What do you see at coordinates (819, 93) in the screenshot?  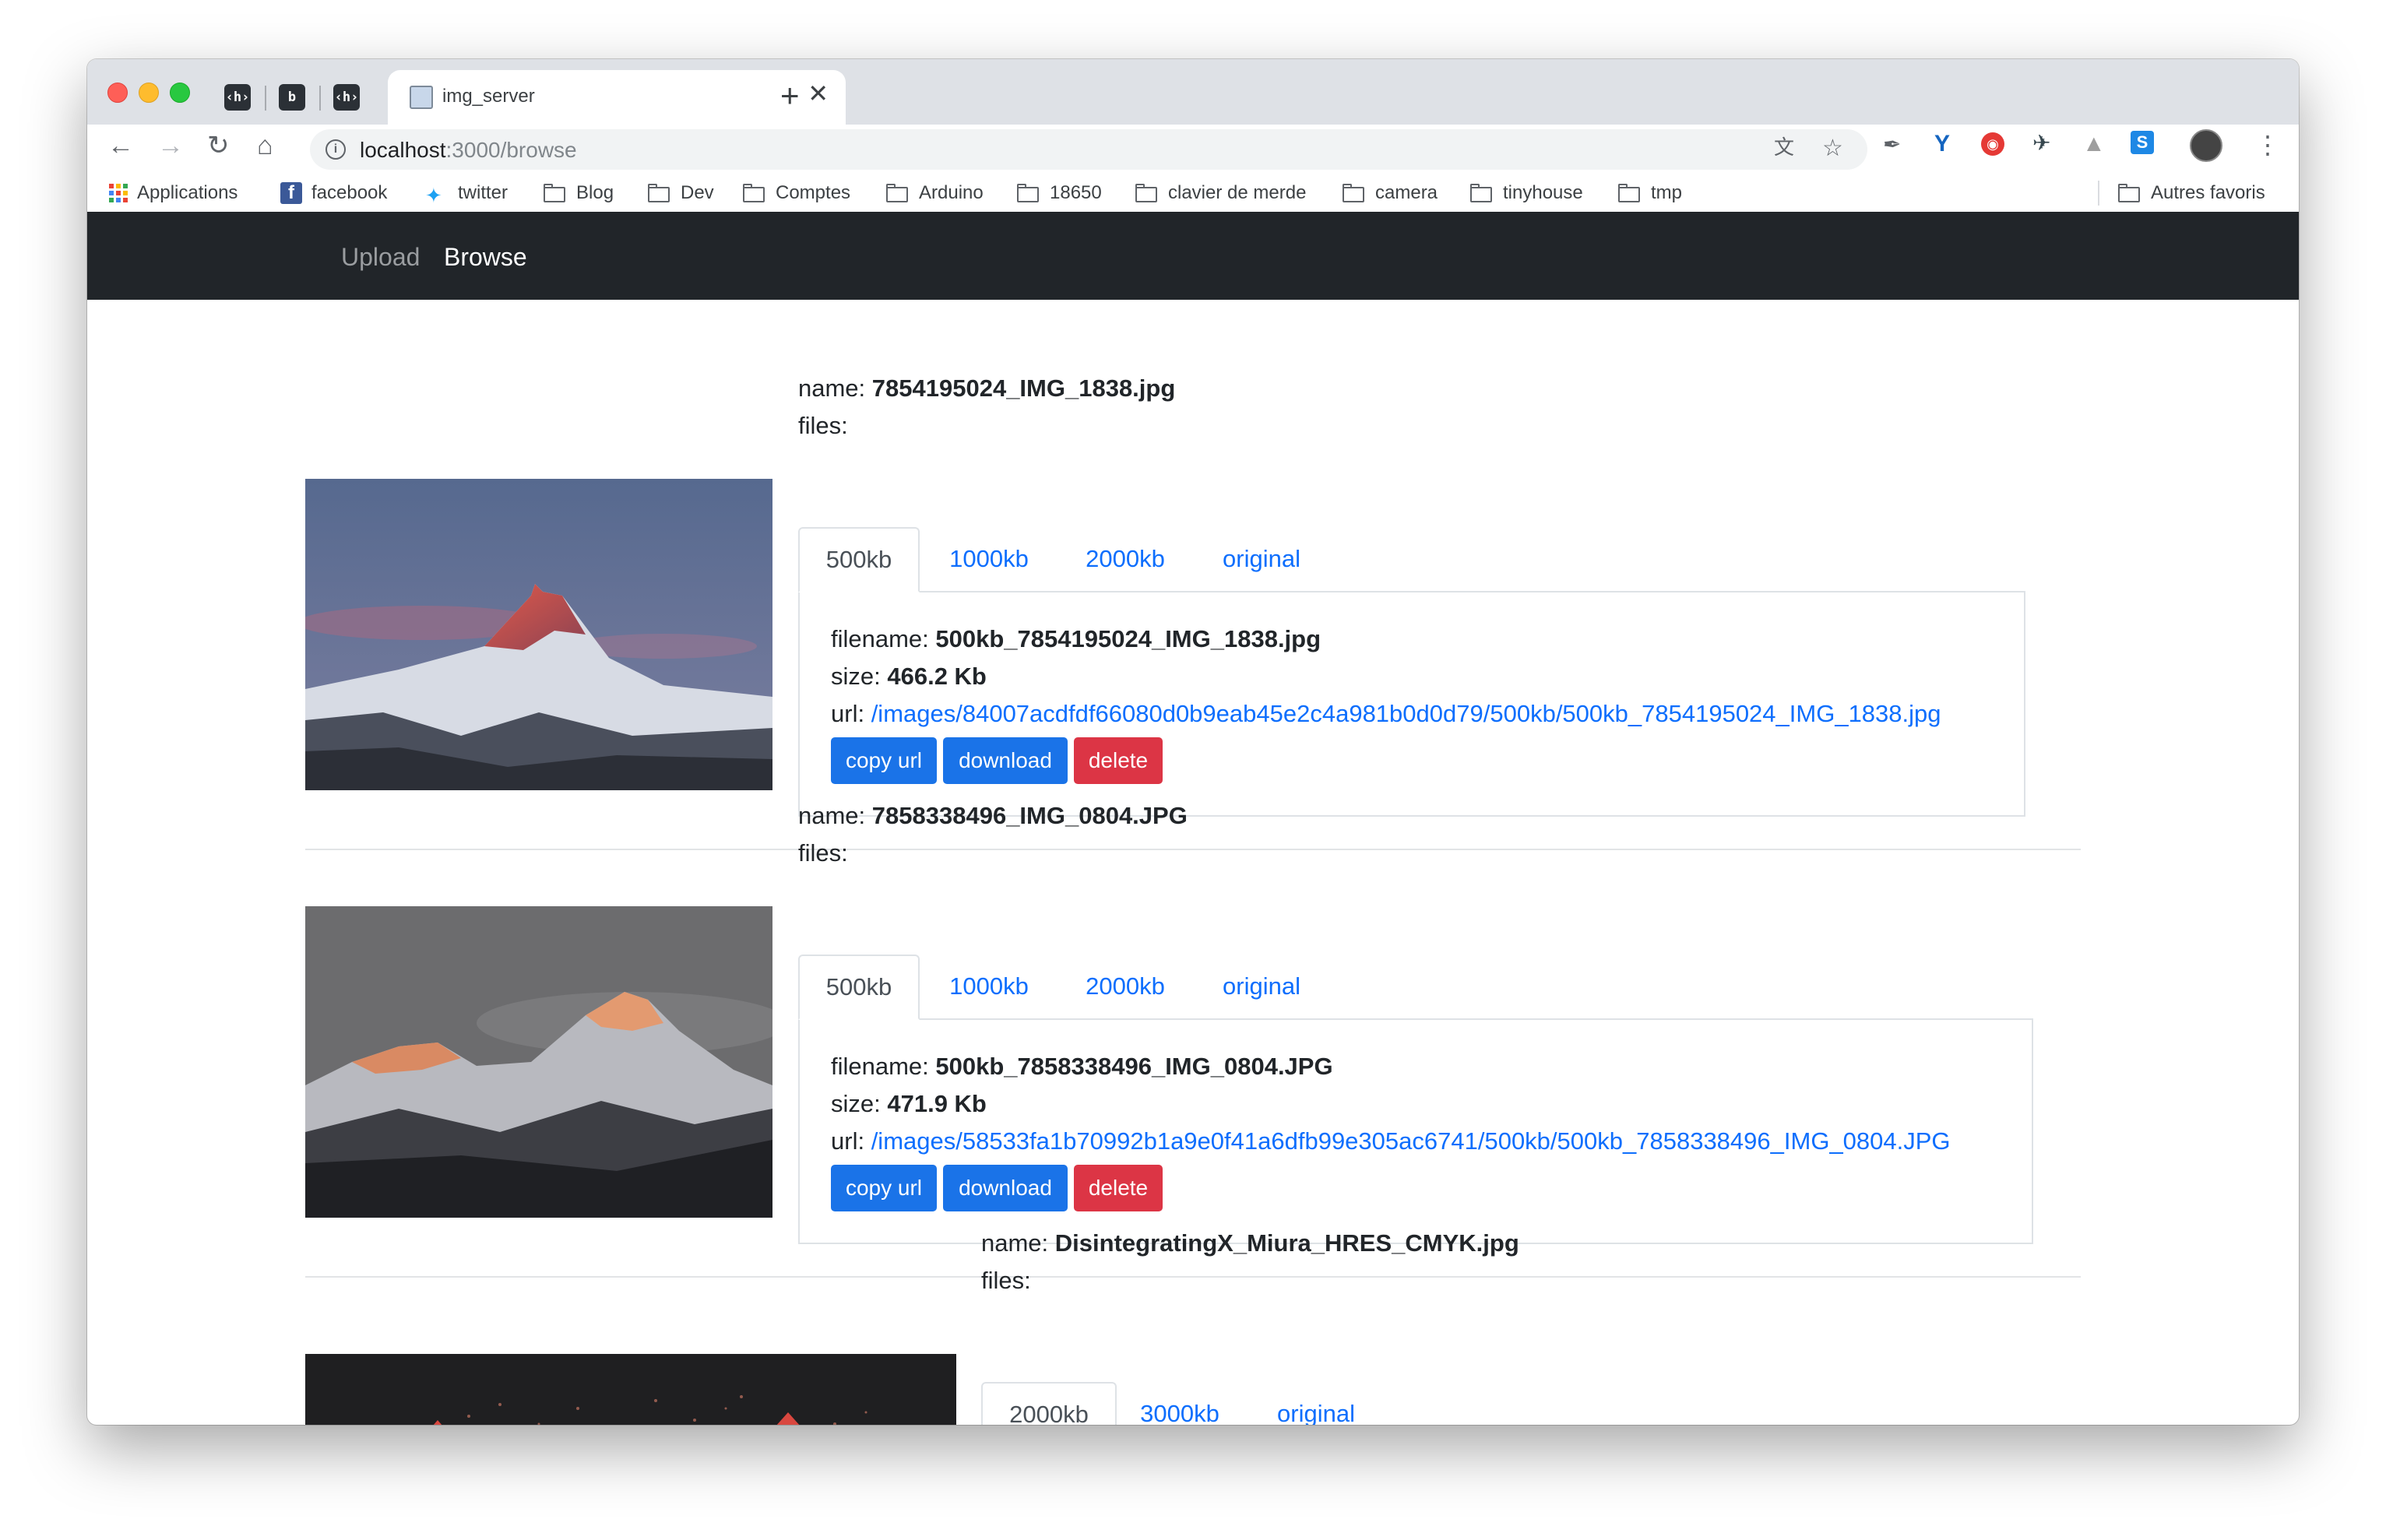 I see `close-tab-icon: ✕` at bounding box center [819, 93].